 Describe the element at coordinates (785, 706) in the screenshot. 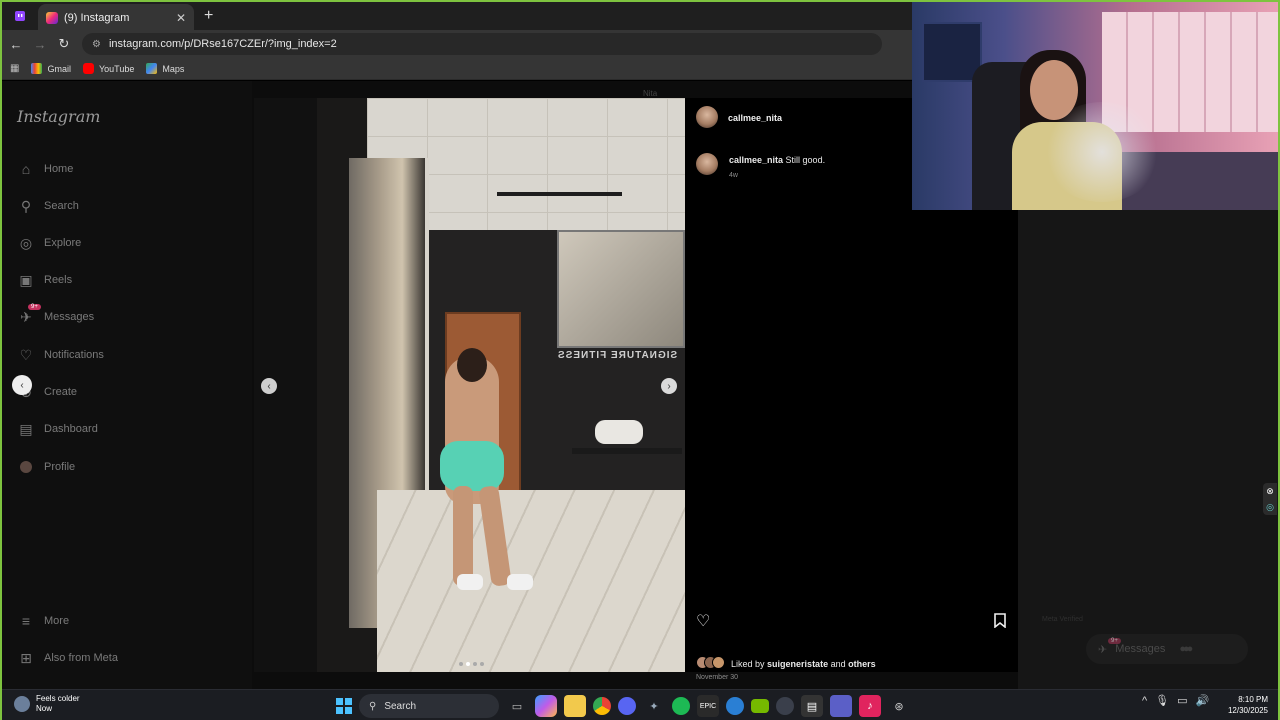

I see `obs-icon` at that location.